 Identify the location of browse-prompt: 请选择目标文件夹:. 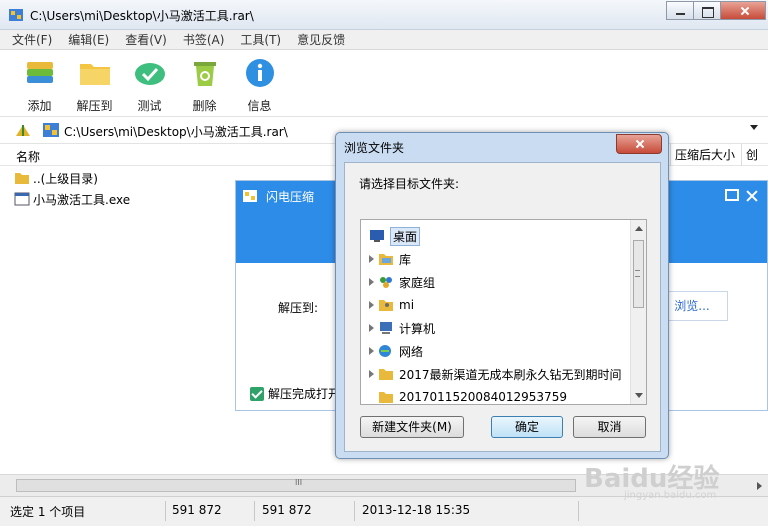
(409, 184).